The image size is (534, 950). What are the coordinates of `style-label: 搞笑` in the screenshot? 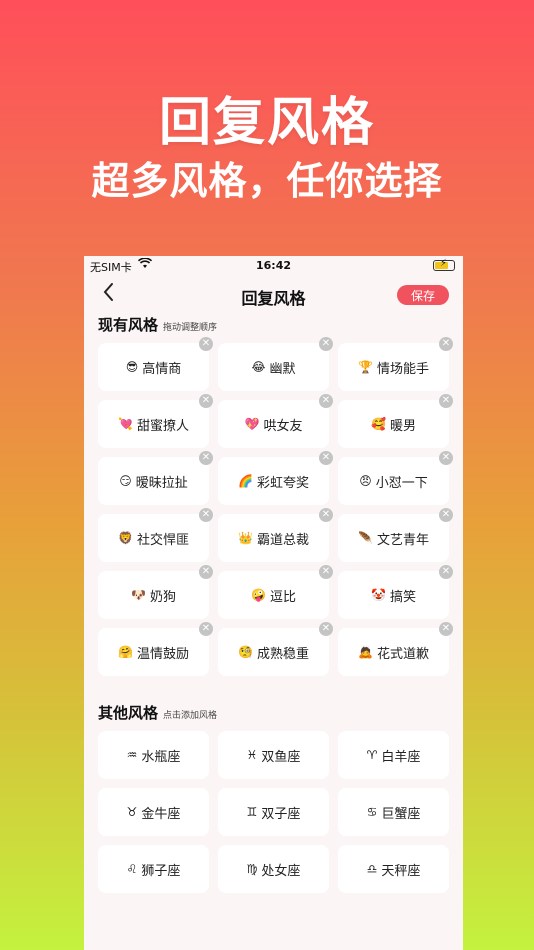 It's located at (402, 597).